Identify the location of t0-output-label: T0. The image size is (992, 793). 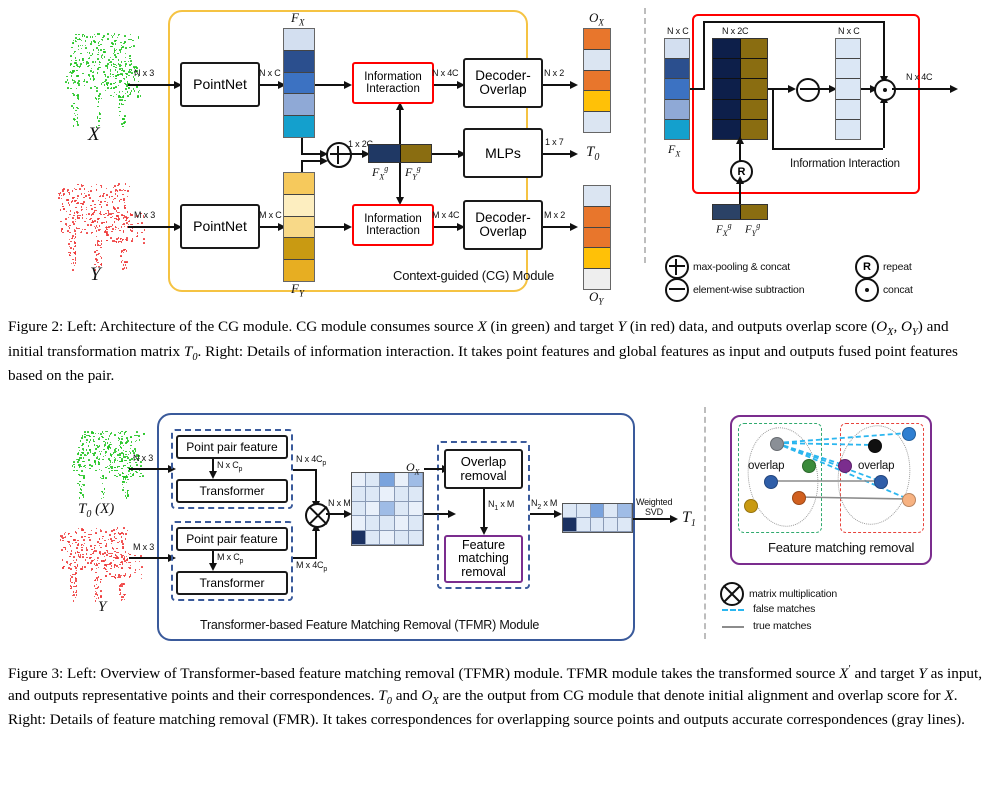
(593, 153).